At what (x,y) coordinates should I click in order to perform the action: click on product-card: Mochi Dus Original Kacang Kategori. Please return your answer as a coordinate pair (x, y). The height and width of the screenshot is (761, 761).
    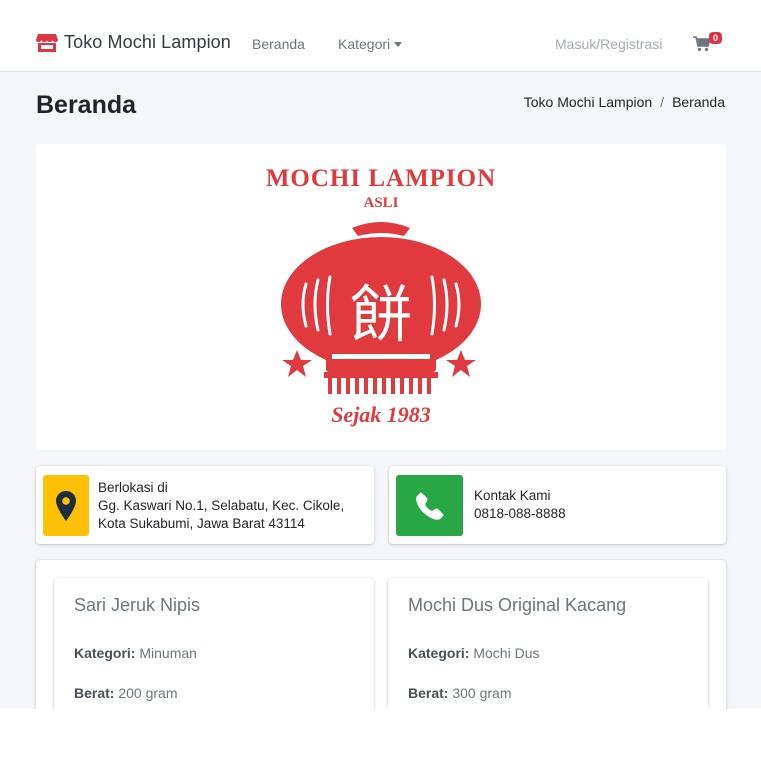
    Looking at the image, I should click on (548, 643).